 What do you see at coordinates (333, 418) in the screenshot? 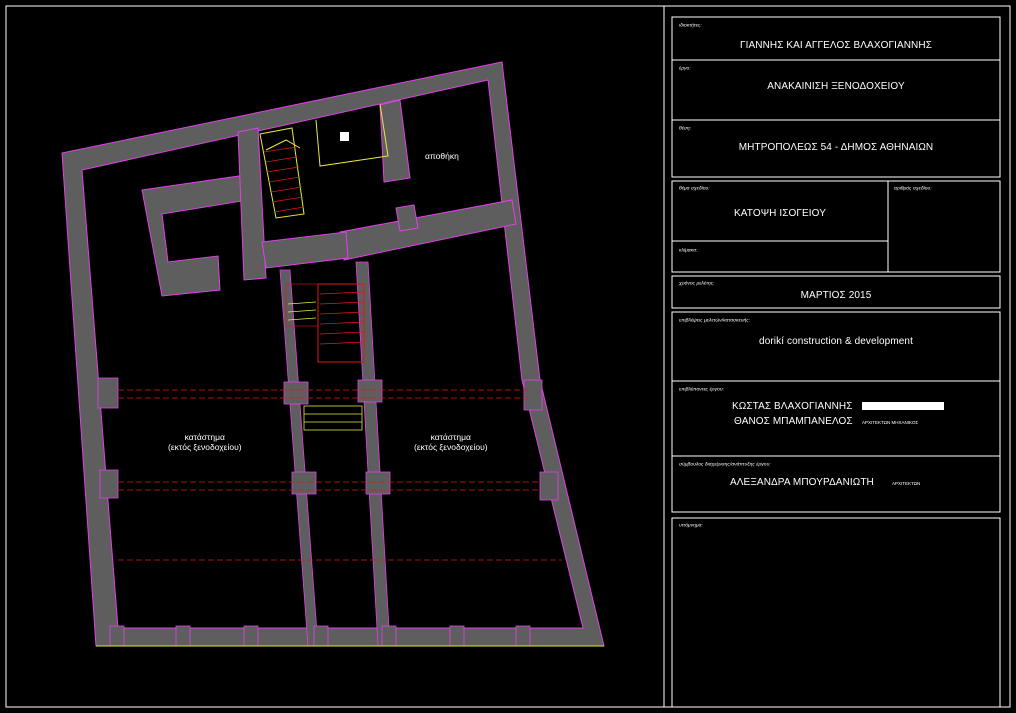
I see `lower-staircase` at bounding box center [333, 418].